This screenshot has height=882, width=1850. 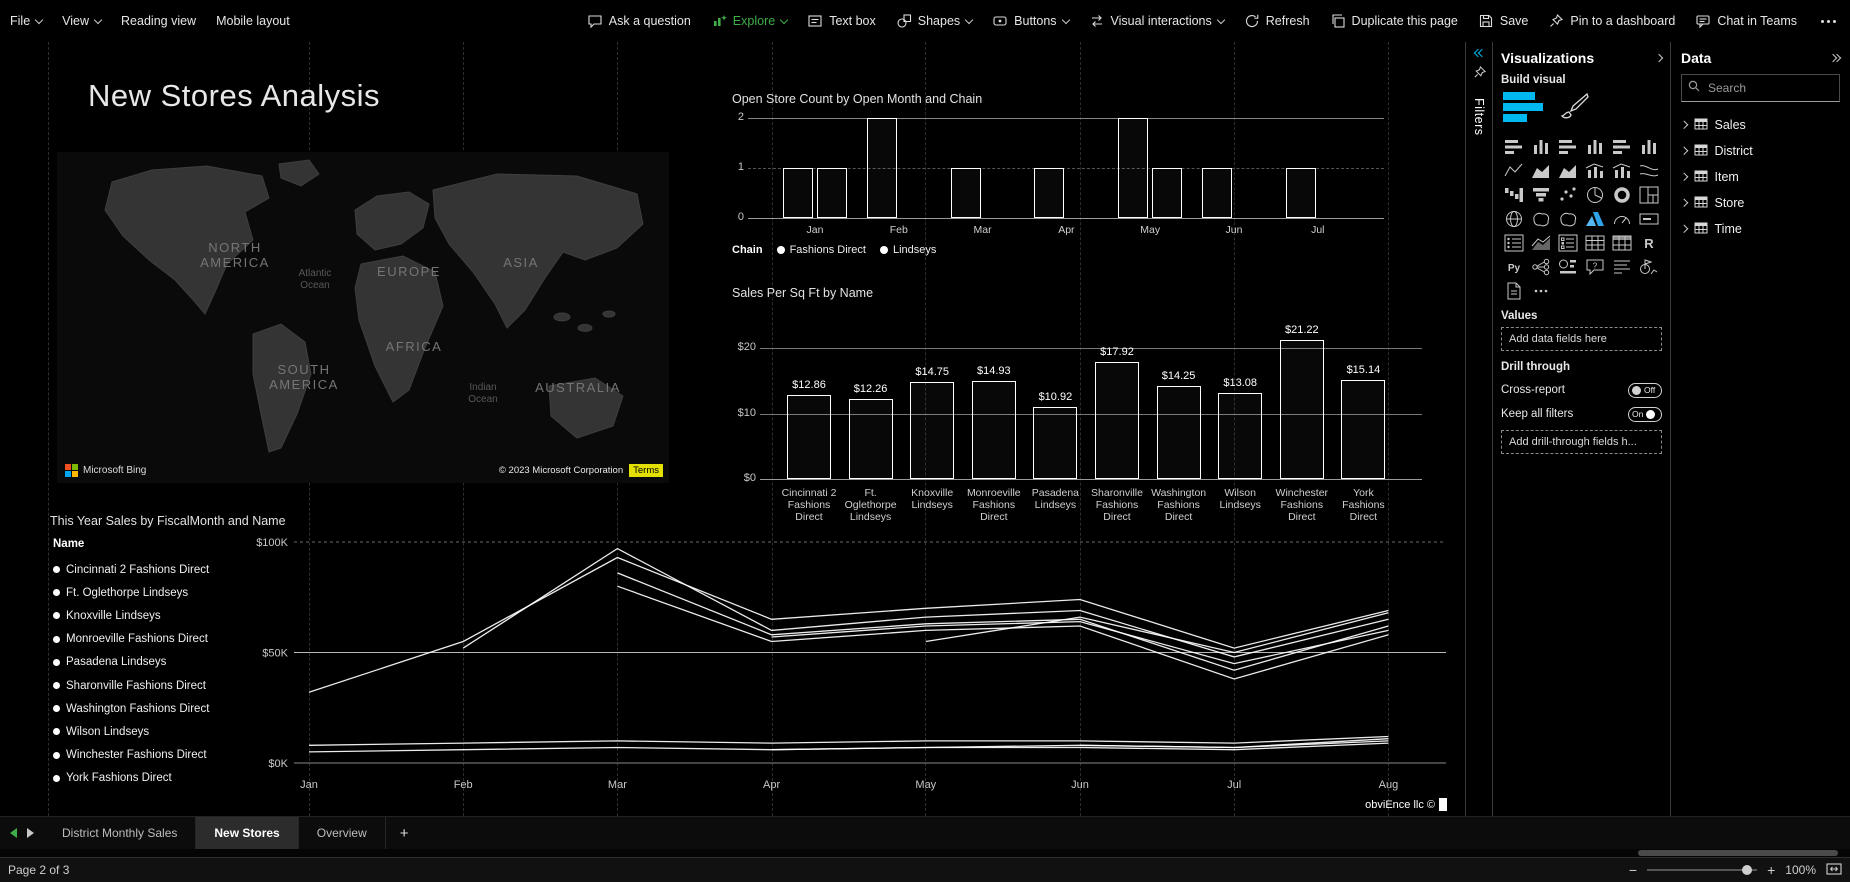 What do you see at coordinates (1301, 409) in the screenshot?
I see `bar-winchester-fashions-direct` at bounding box center [1301, 409].